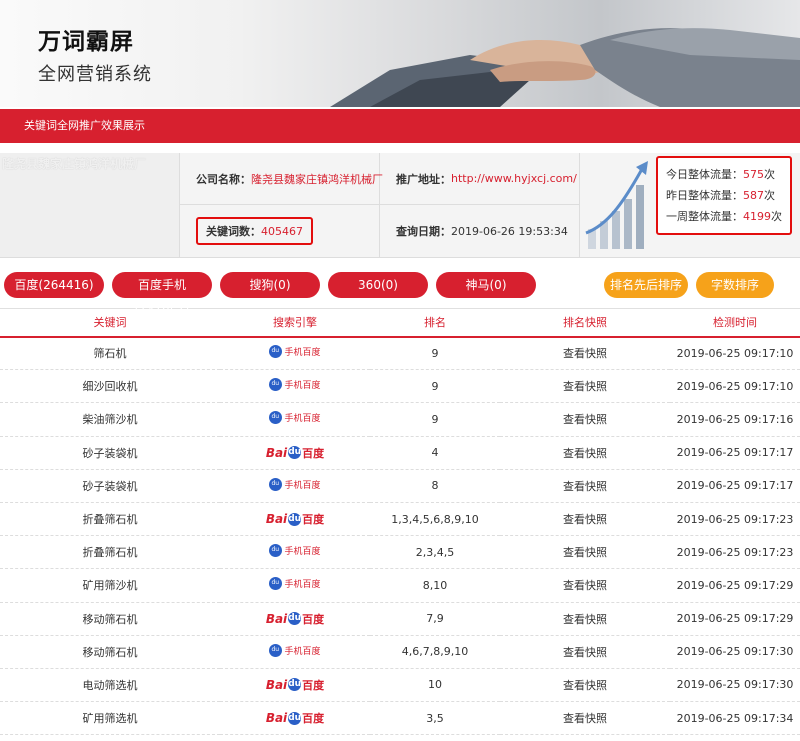 The height and width of the screenshot is (741, 800). What do you see at coordinates (514, 178) in the screenshot?
I see `promo-url-link: http://www.hyjxcj.com/` at bounding box center [514, 178].